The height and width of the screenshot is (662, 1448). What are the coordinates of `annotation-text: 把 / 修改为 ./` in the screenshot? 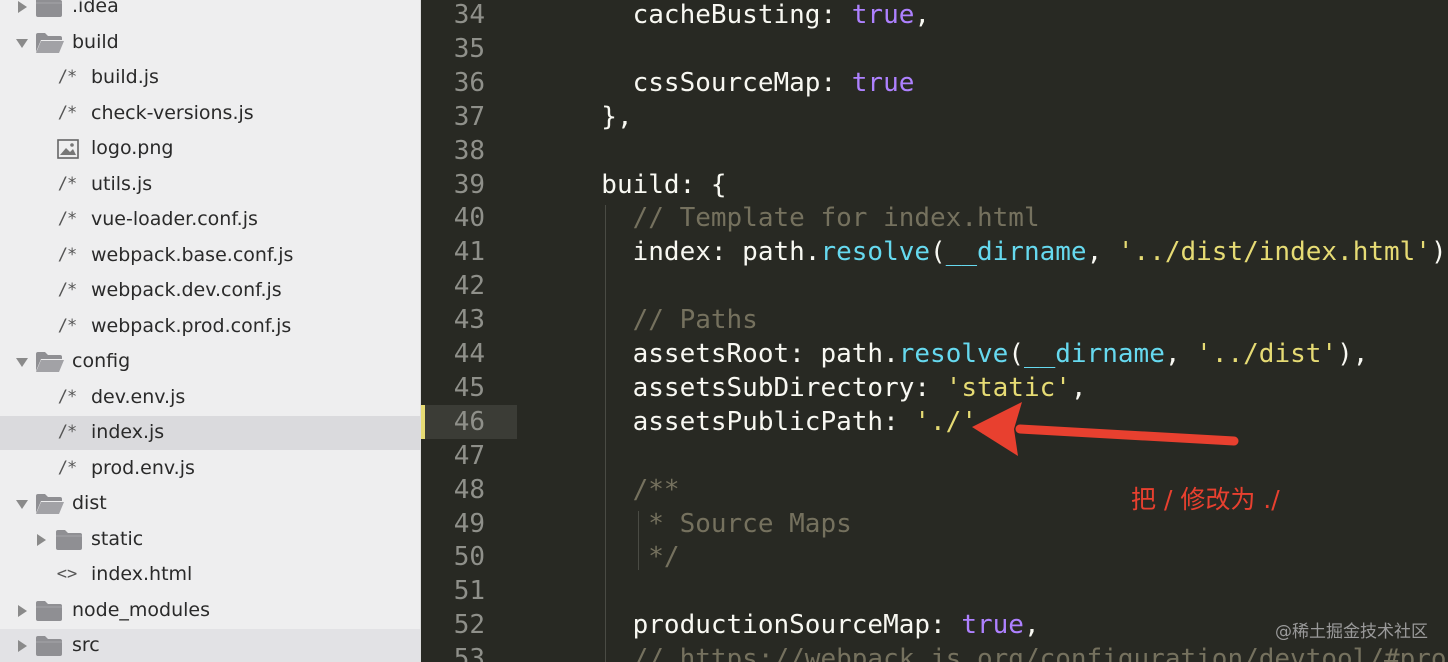 It's located at (1205, 499).